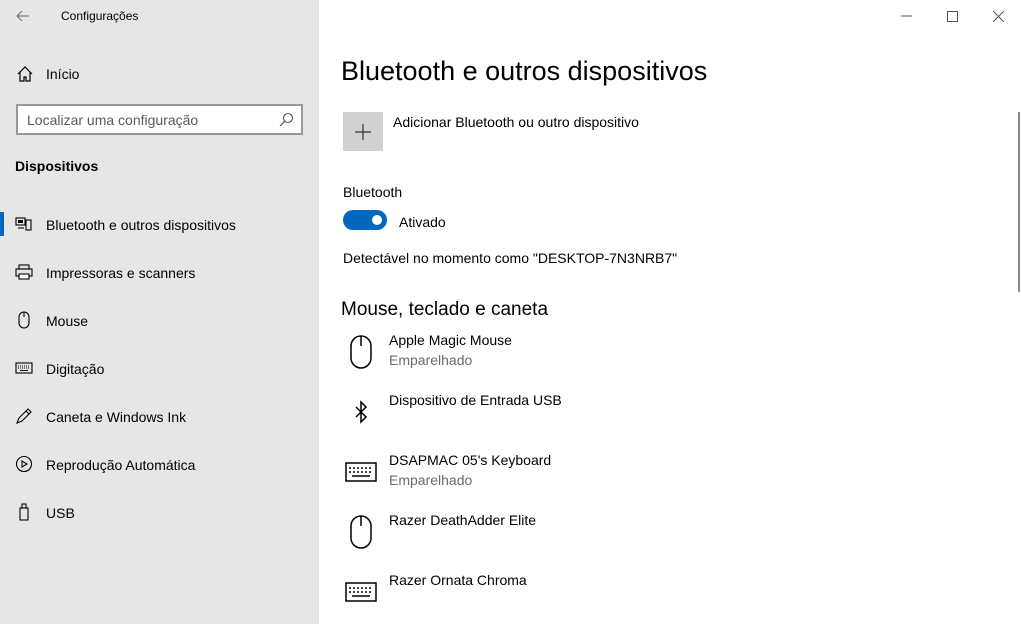 The width and height of the screenshot is (1021, 624). I want to click on maximize-icon, so click(952, 16).